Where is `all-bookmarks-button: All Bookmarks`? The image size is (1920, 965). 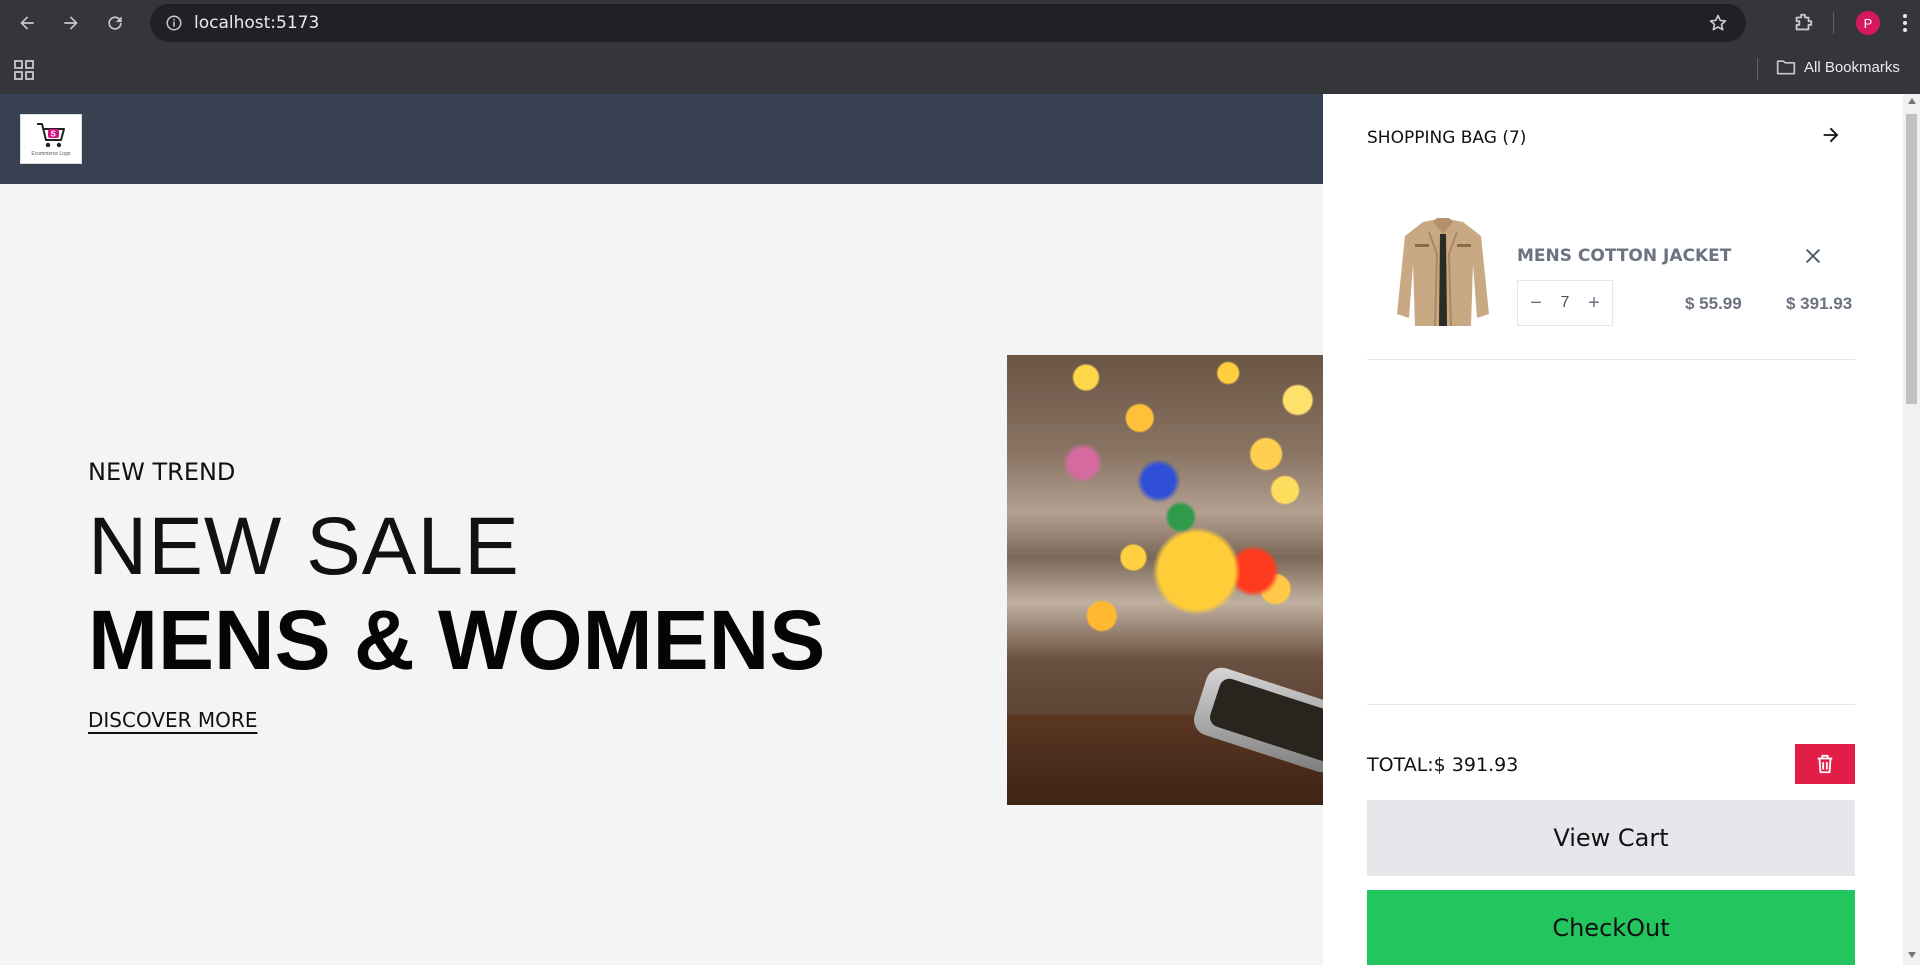 all-bookmarks-button: All Bookmarks is located at coordinates (1838, 67).